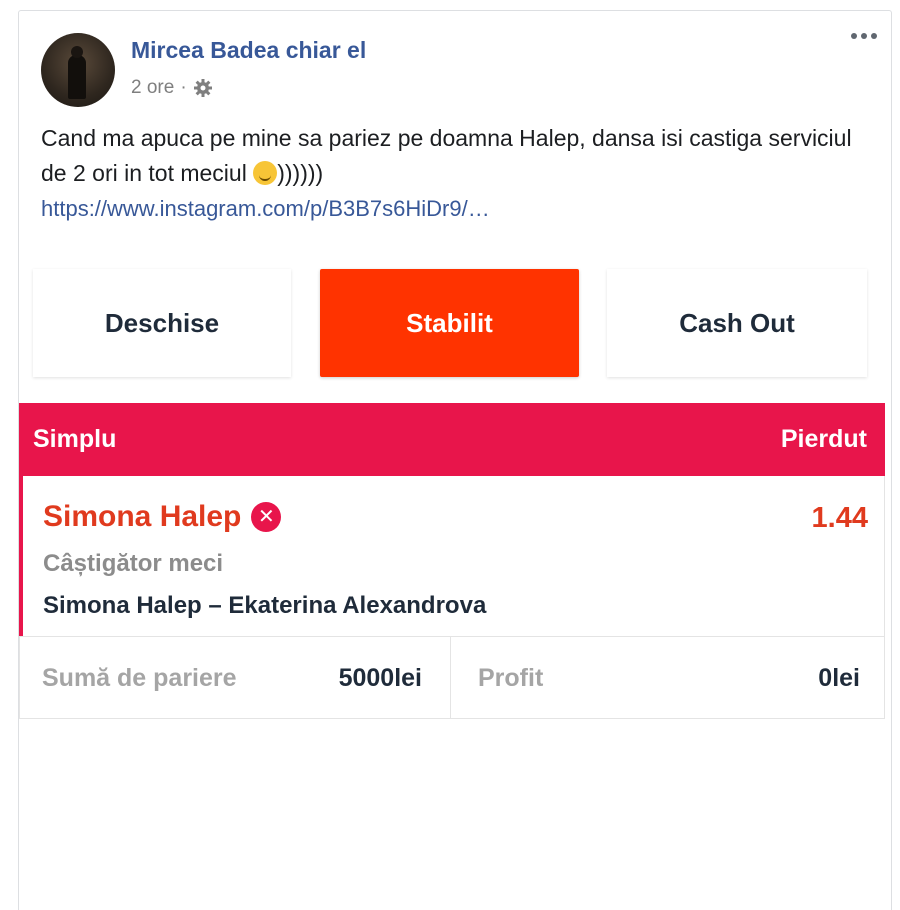 This screenshot has width=900, height=910. Describe the element at coordinates (265, 605) in the screenshot. I see `bet-event: Simona Halep – Ekaterina Alexandrova` at that location.